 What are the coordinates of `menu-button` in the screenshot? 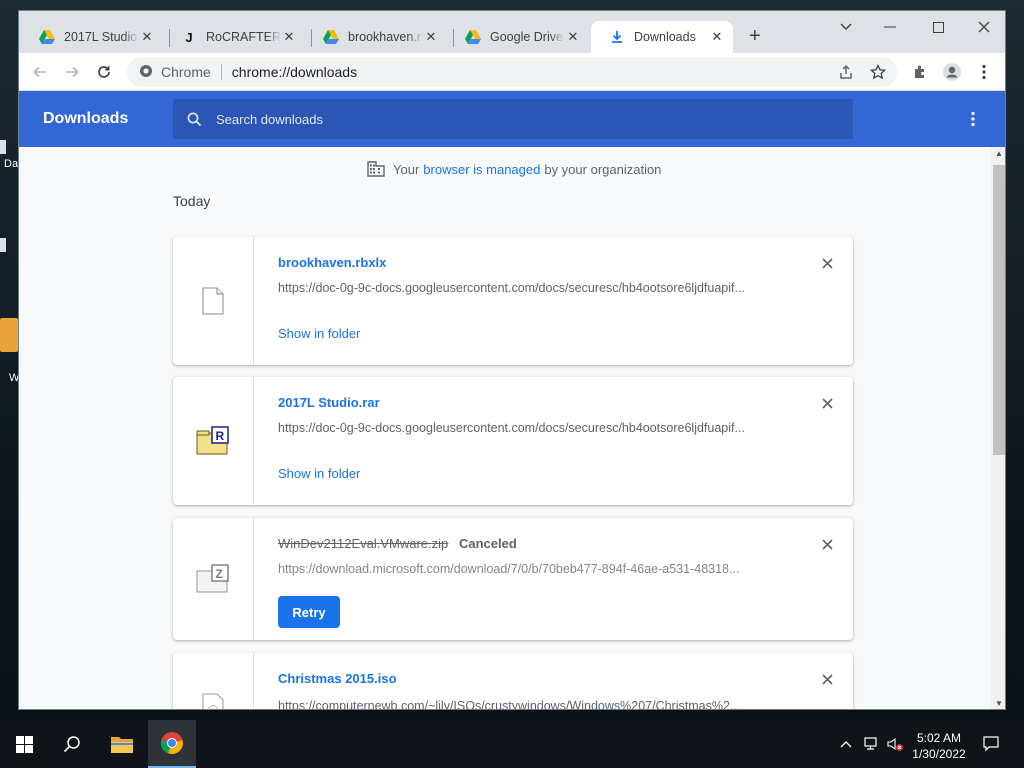 It's located at (984, 72).